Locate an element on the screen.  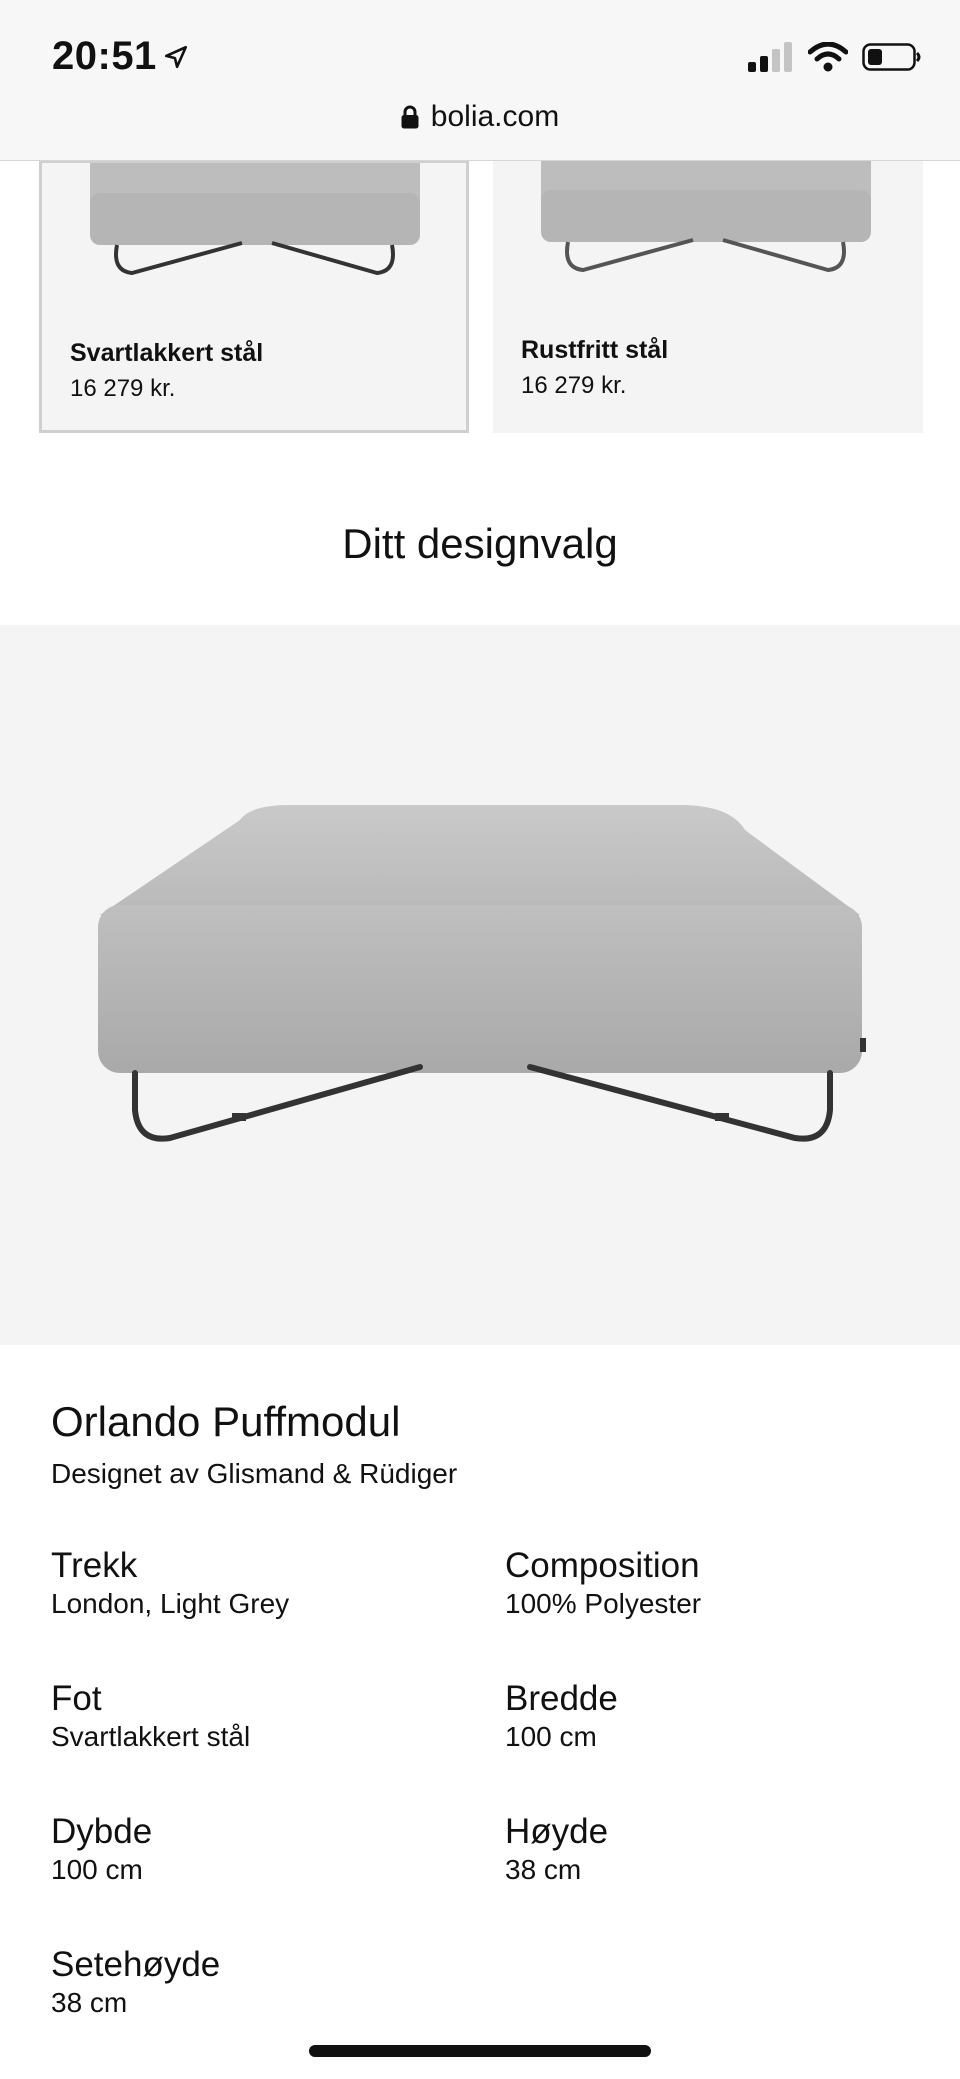
spec-label: Fot is located at coordinates (76, 1698).